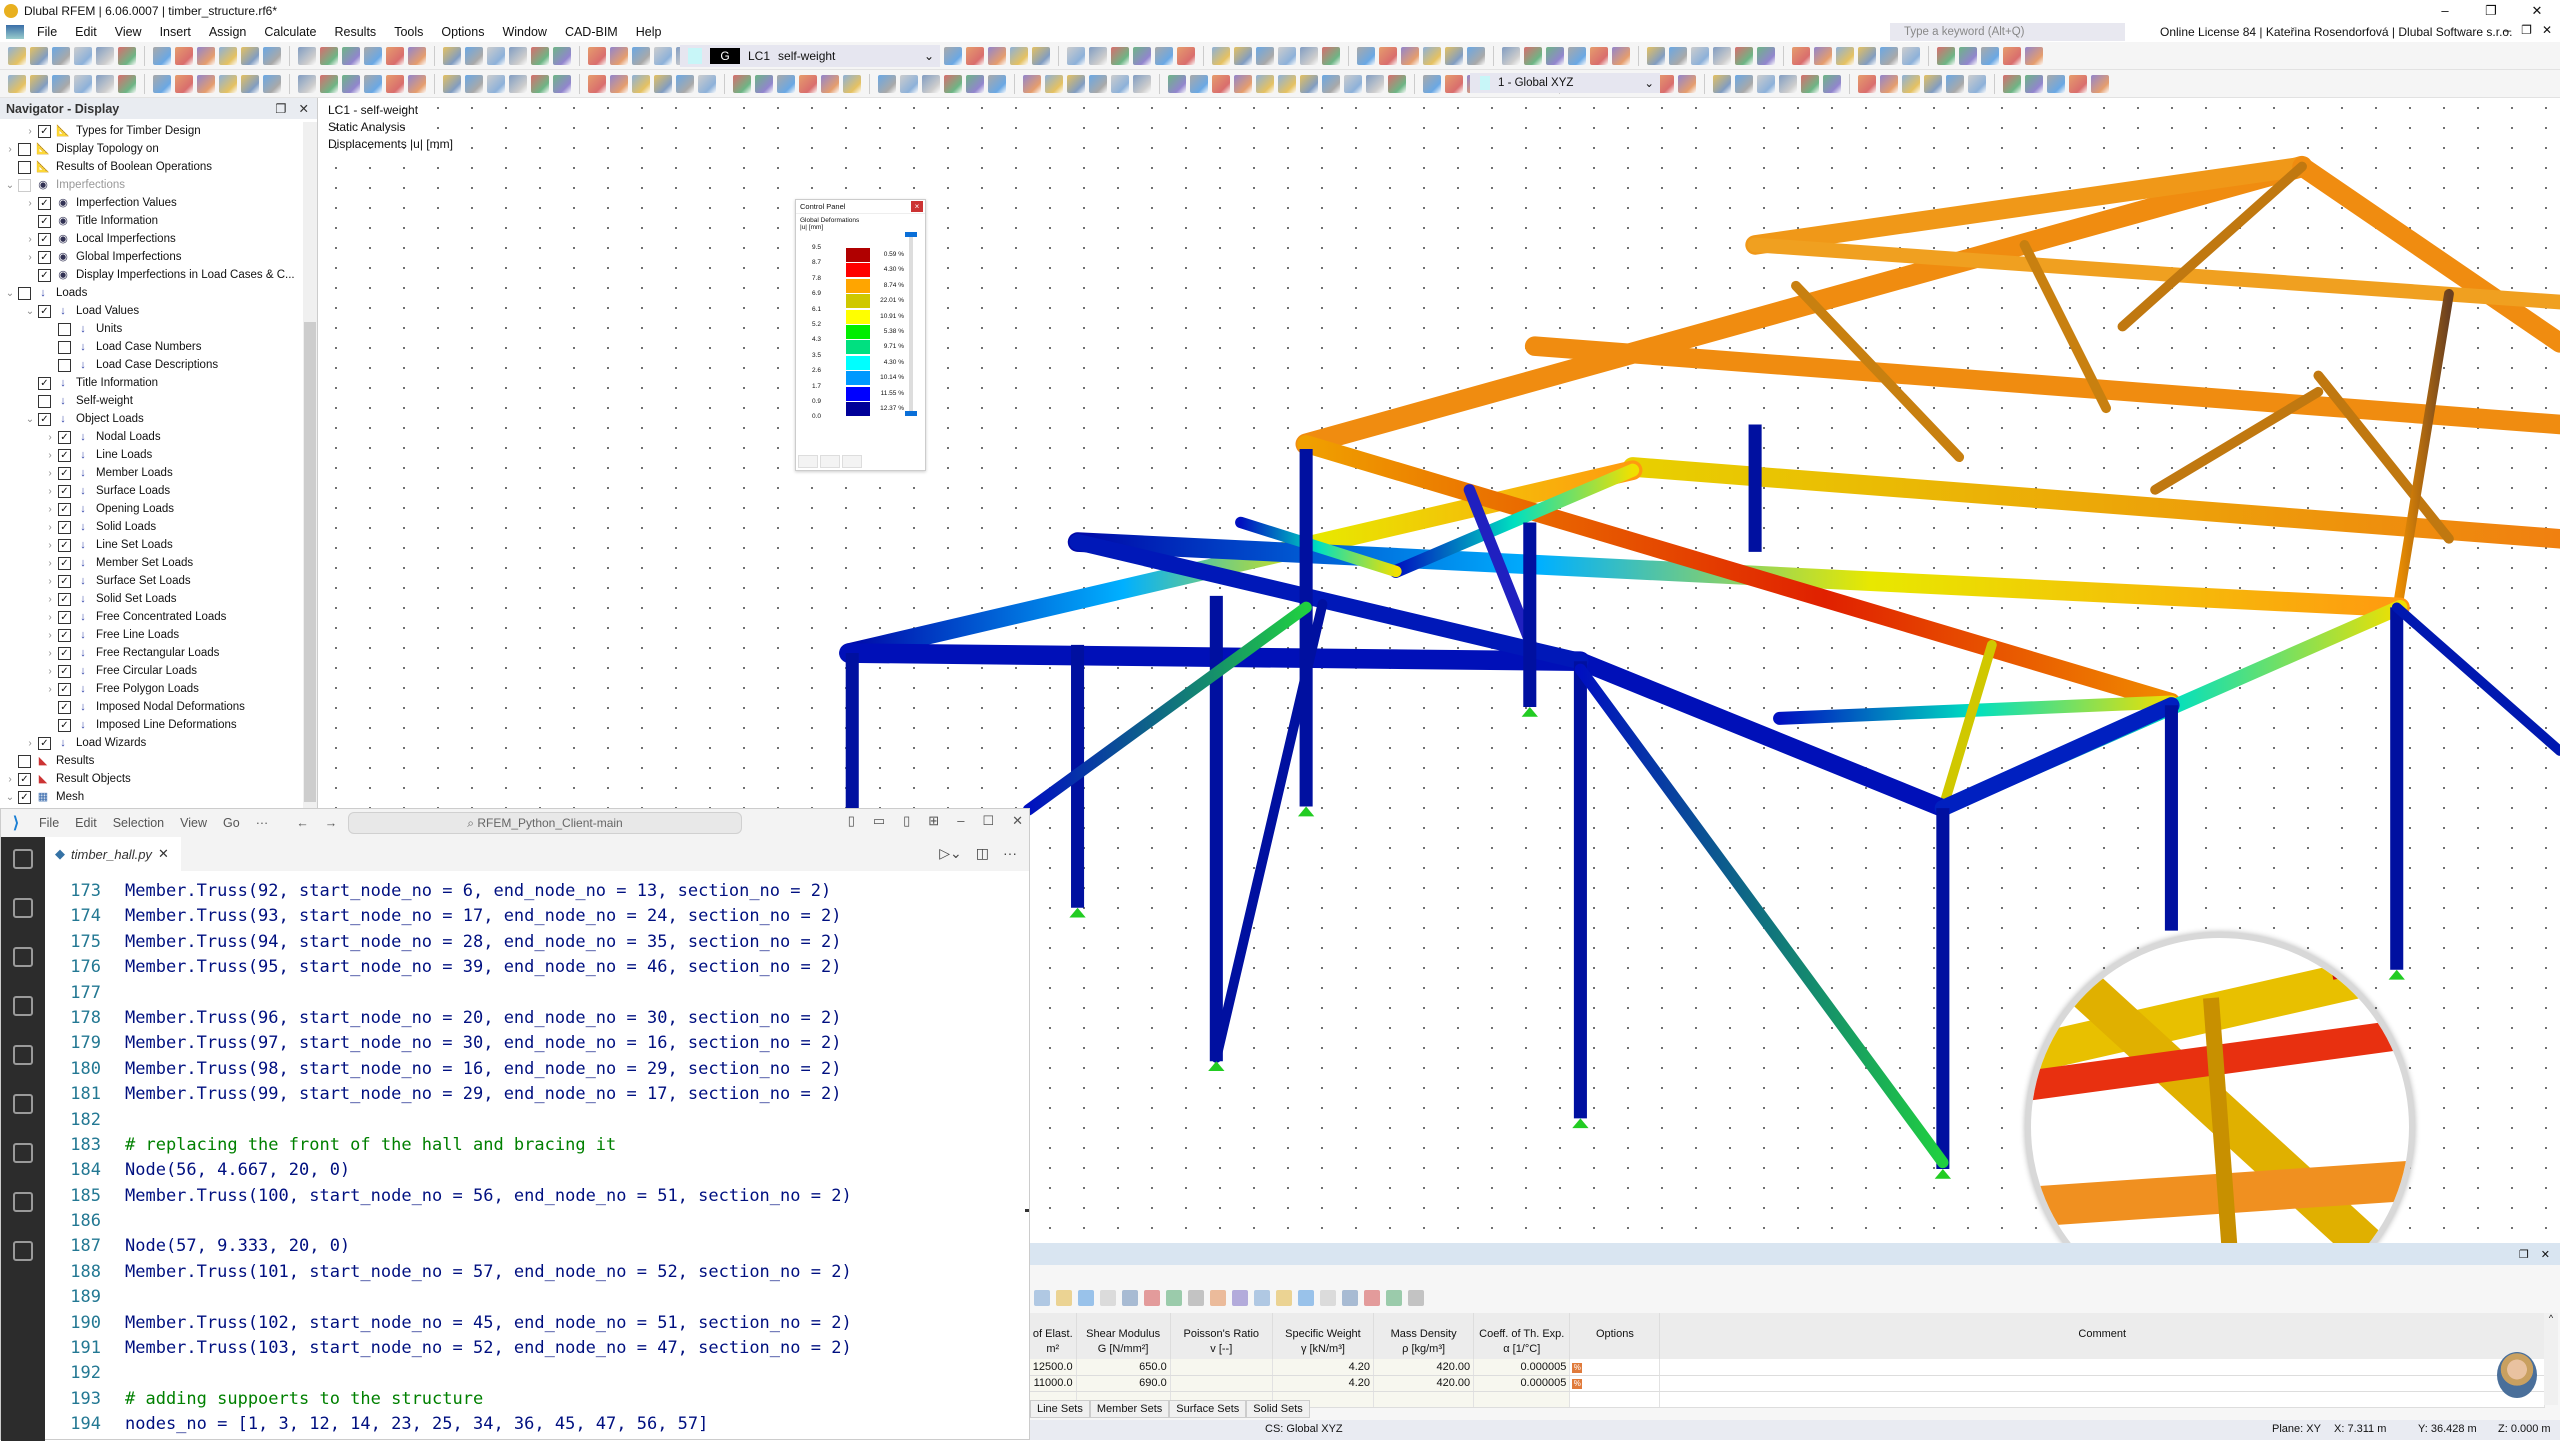 The height and width of the screenshot is (1441, 2560). Describe the element at coordinates (113, 854) in the screenshot. I see `tab-timber-hall-py: ◆ timber_hall.py ✕` at that location.